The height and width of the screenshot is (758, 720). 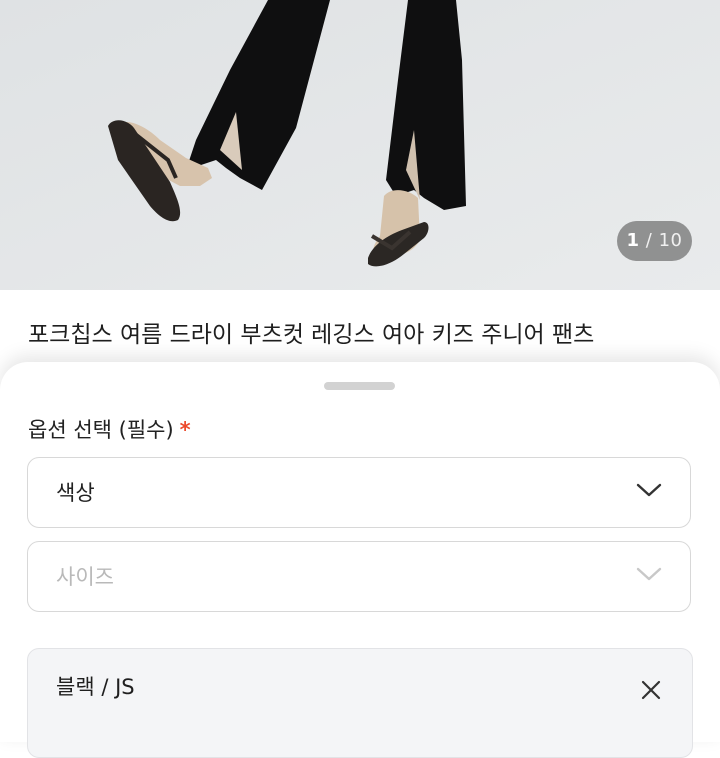 I want to click on size-select: 사이즈, so click(x=359, y=576).